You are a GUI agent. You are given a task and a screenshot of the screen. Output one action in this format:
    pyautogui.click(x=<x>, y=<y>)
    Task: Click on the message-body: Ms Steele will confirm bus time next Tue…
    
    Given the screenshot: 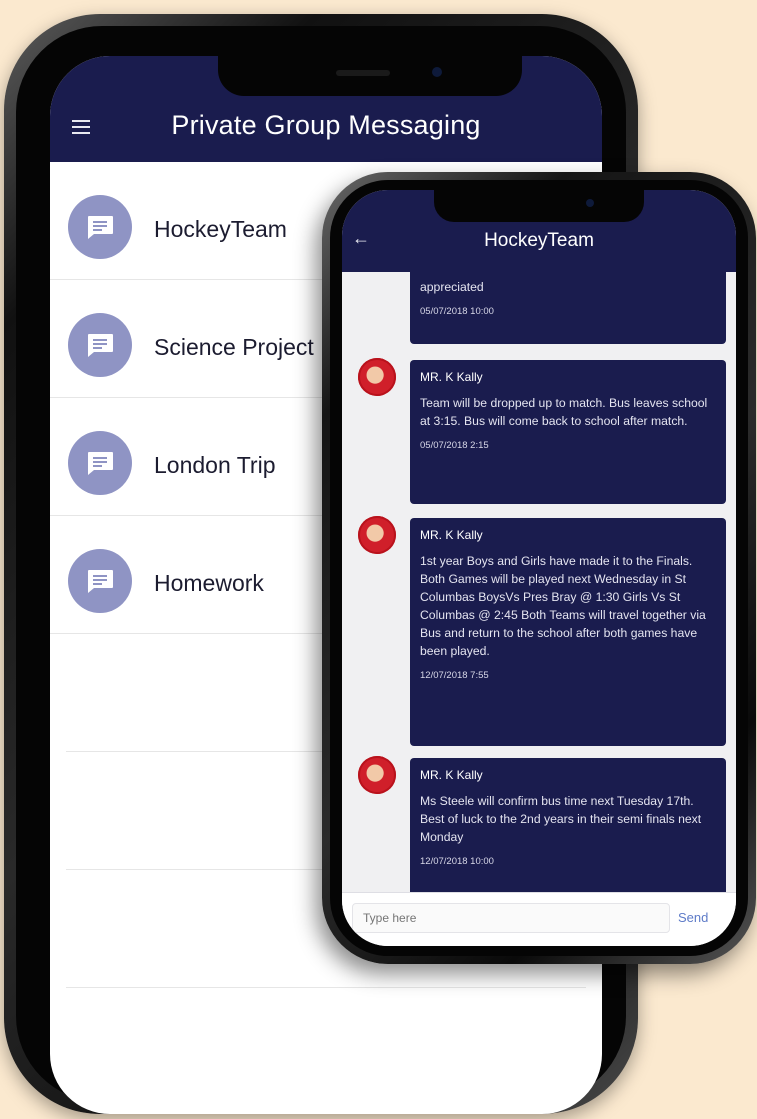 What is the action you would take?
    pyautogui.click(x=561, y=819)
    